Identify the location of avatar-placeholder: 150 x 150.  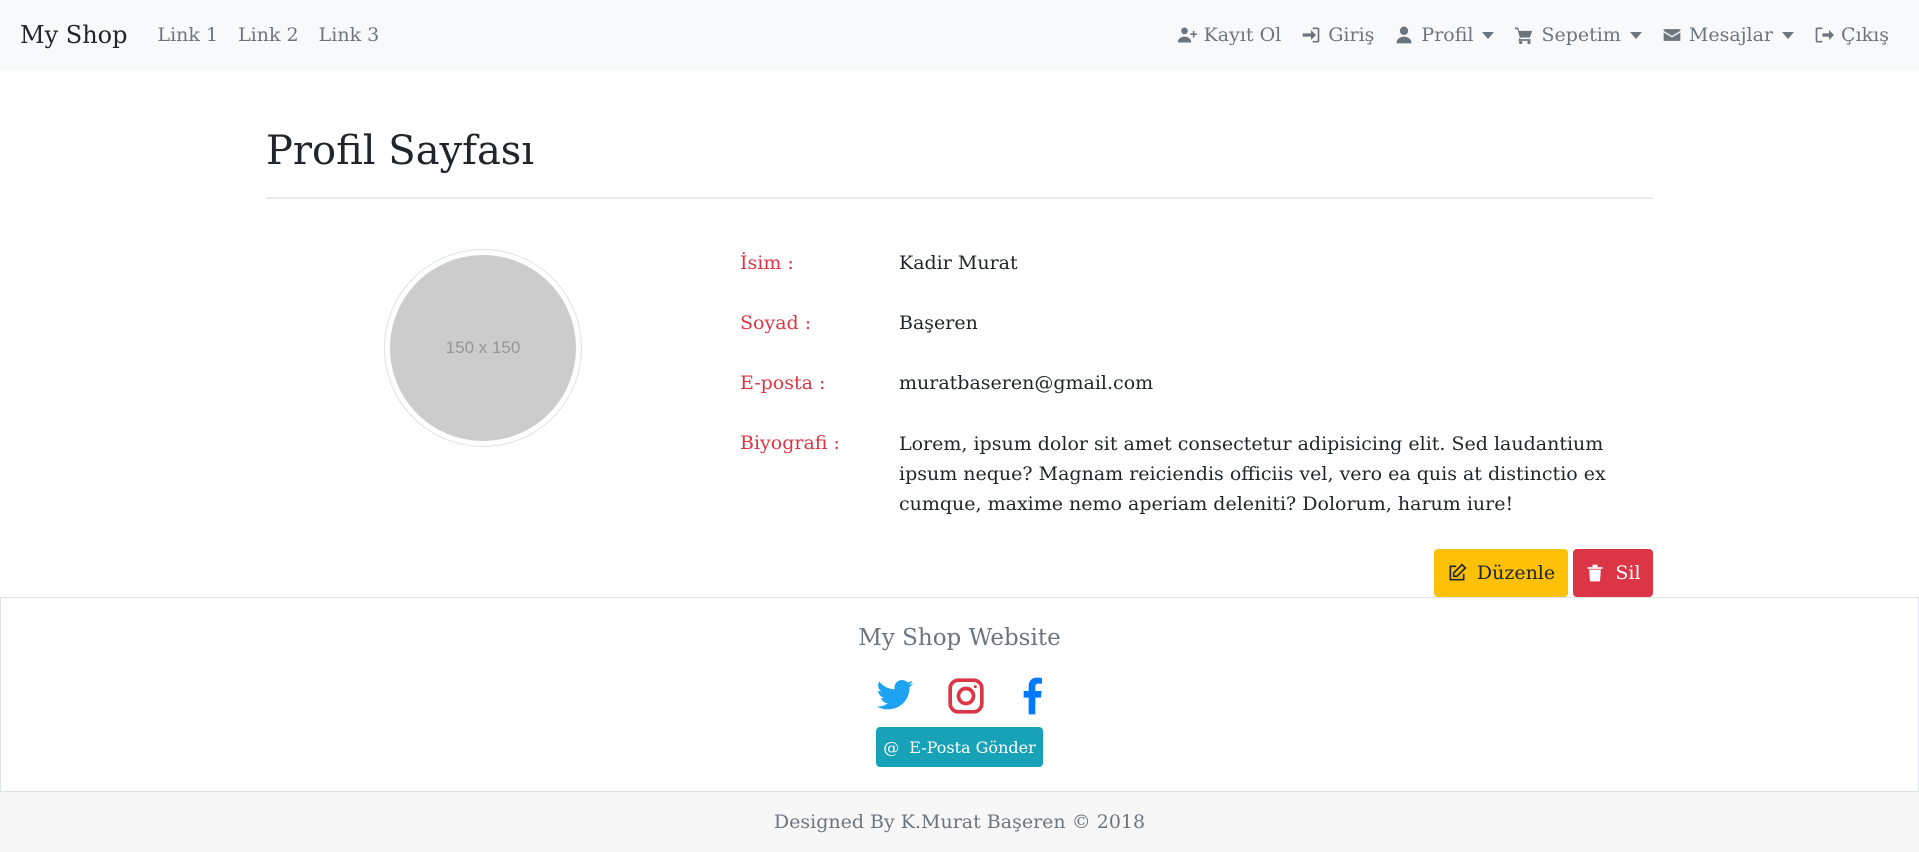
(483, 348).